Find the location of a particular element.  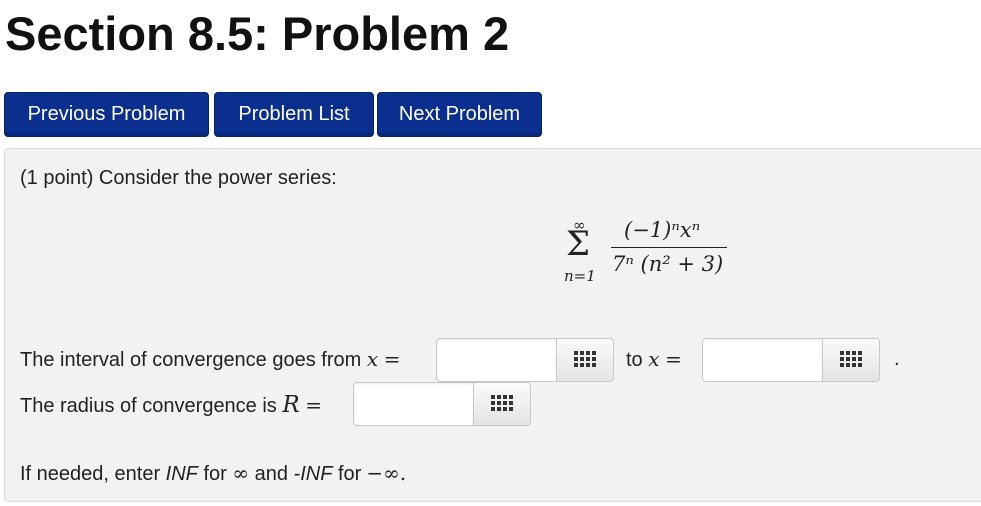

next-problem-button: Next Problem is located at coordinates (459, 114).